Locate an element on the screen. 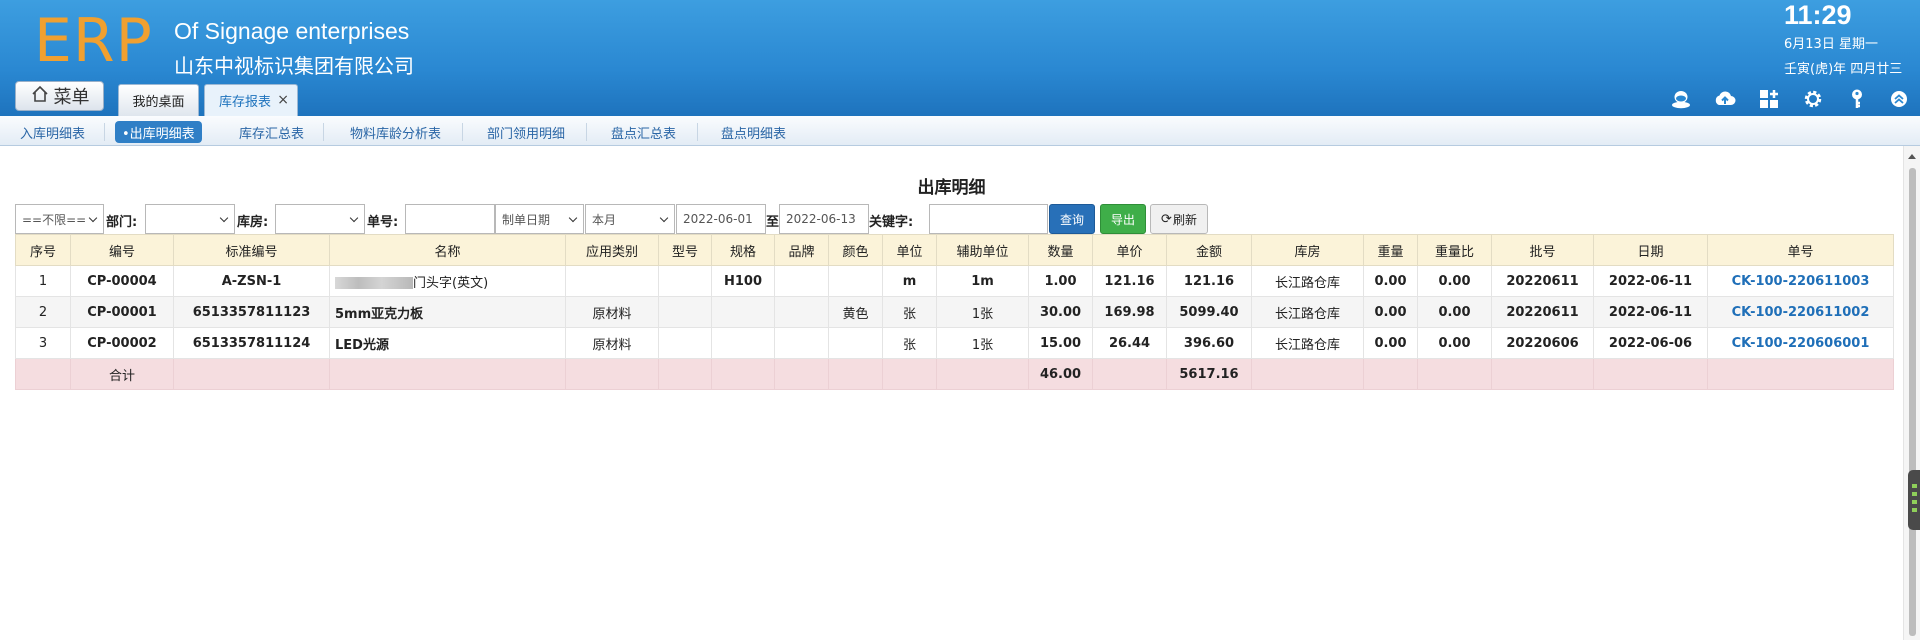  column-header: 规格 is located at coordinates (743, 250).